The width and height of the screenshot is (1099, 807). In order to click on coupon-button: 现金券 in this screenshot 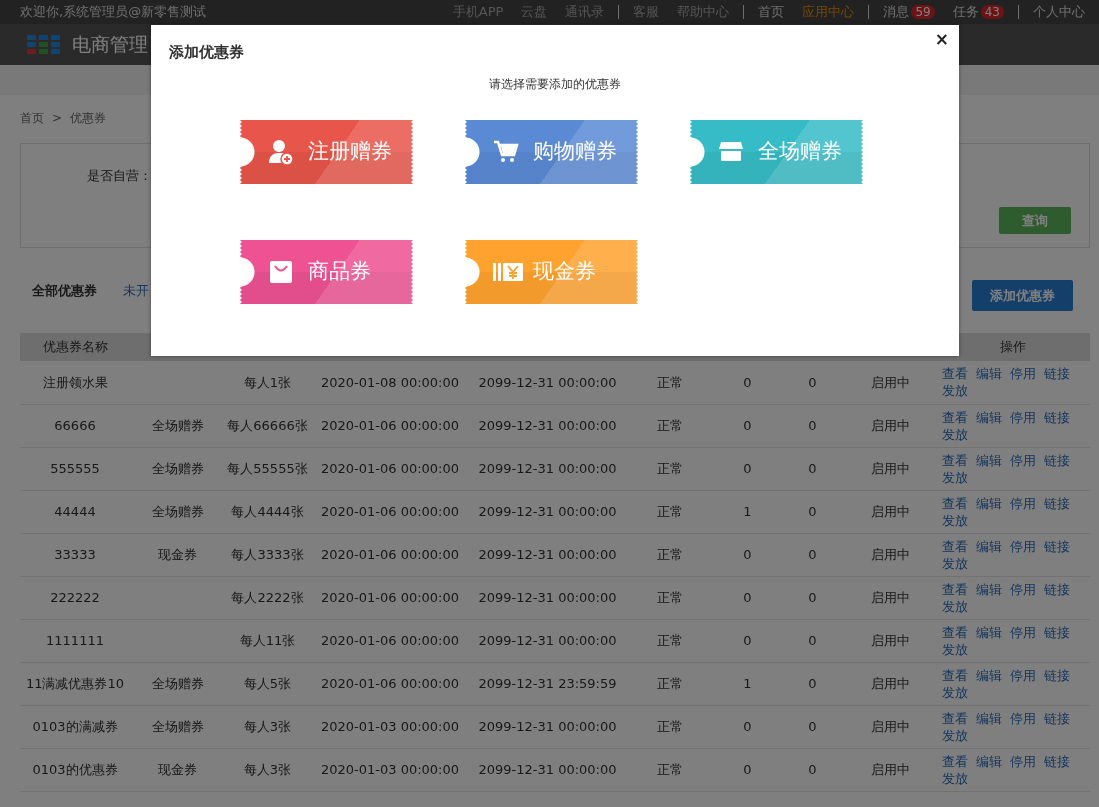, I will do `click(551, 272)`.